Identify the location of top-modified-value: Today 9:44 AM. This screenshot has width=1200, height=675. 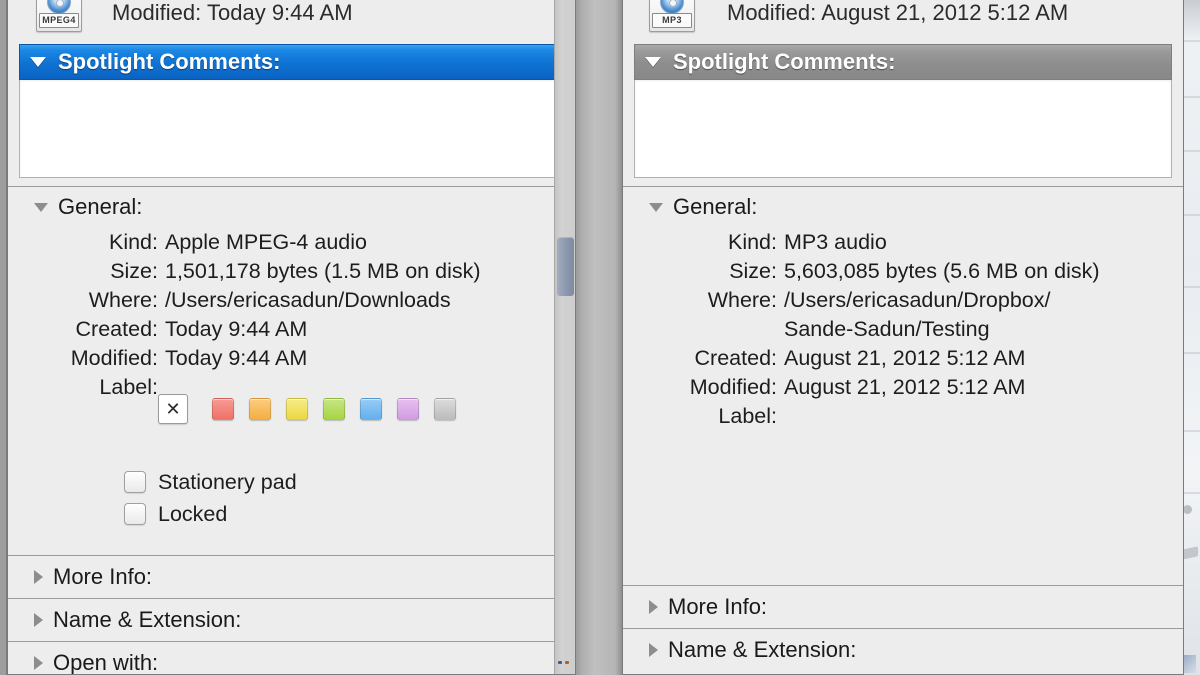
(280, 12).